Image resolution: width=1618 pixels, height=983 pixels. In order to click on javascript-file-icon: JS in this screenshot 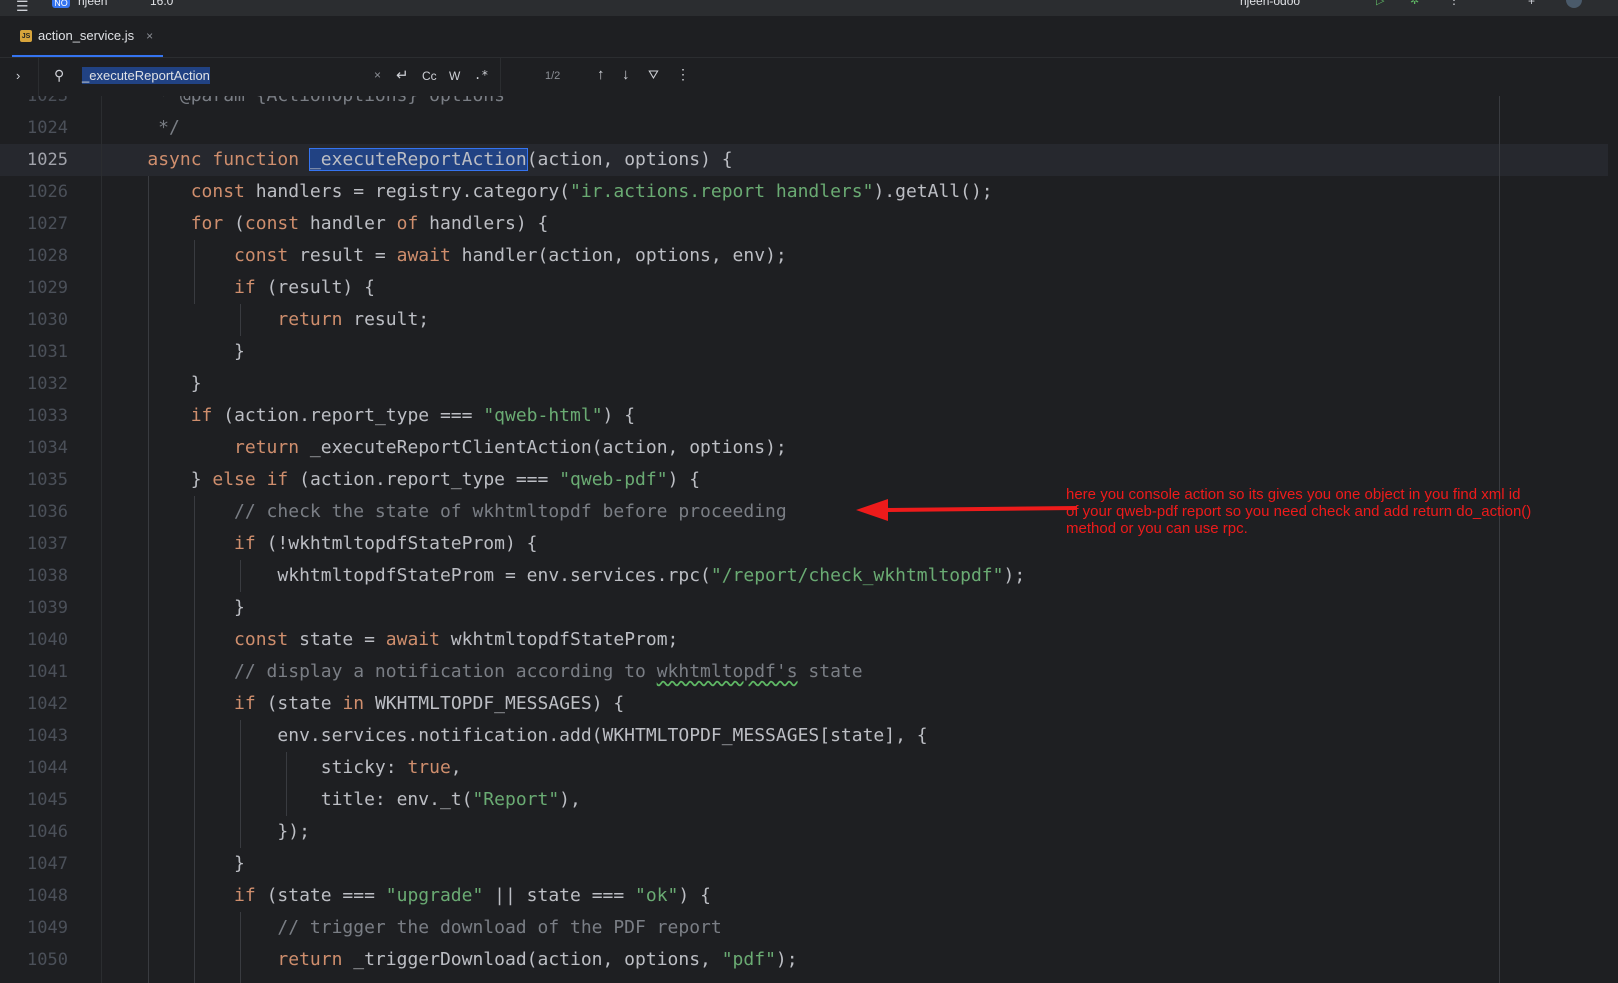, I will do `click(26, 35)`.